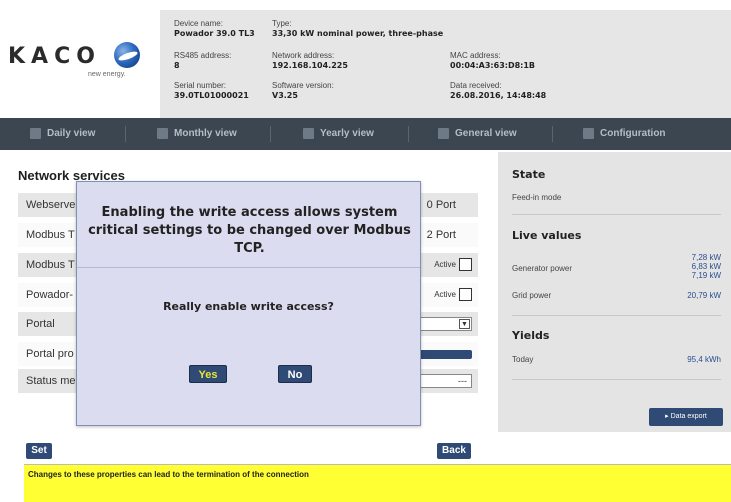  I want to click on state-value: Feed-in mode, so click(537, 197).